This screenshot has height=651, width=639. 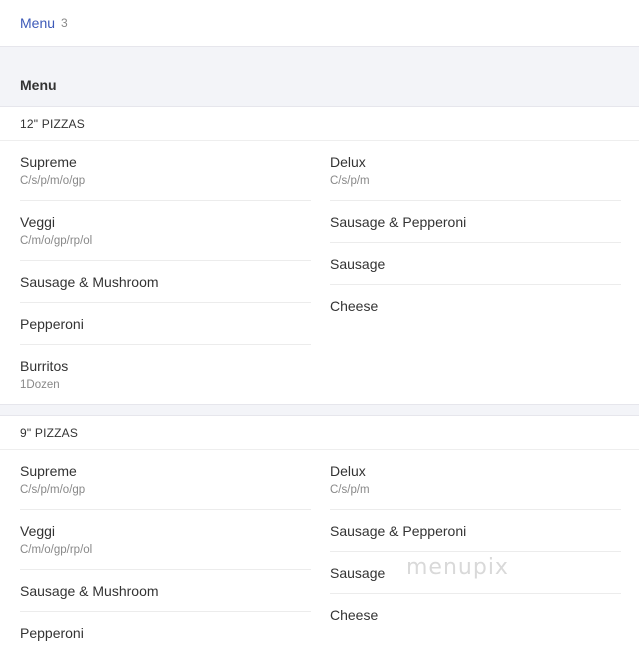 What do you see at coordinates (37, 23) in the screenshot?
I see `menu-link: Menu` at bounding box center [37, 23].